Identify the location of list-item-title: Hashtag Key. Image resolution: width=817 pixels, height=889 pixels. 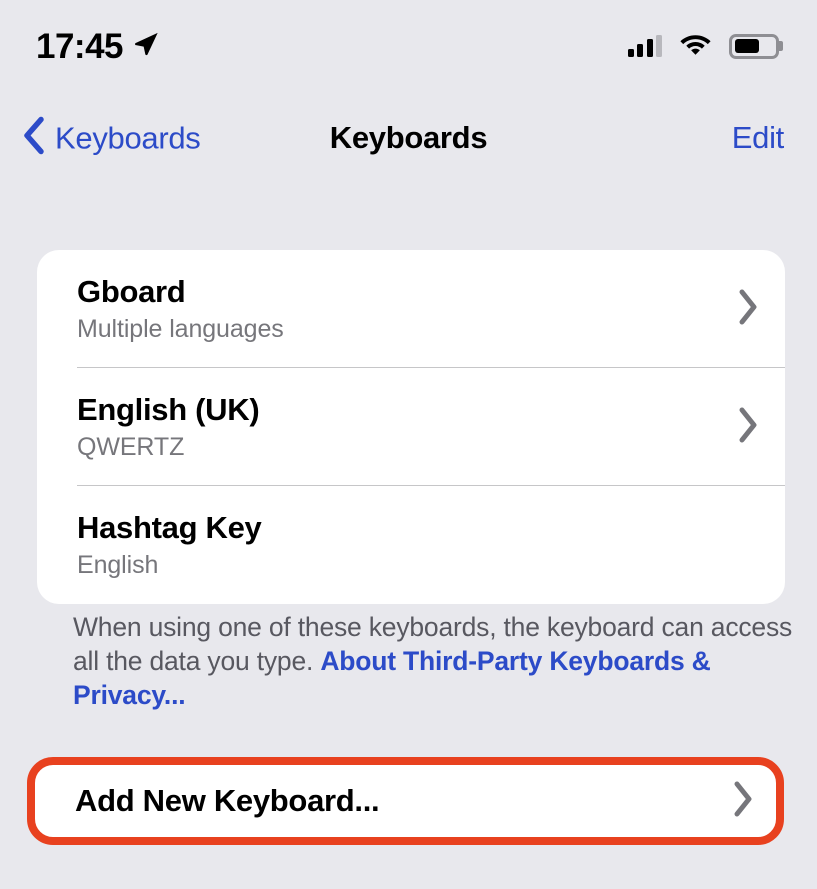
(169, 527).